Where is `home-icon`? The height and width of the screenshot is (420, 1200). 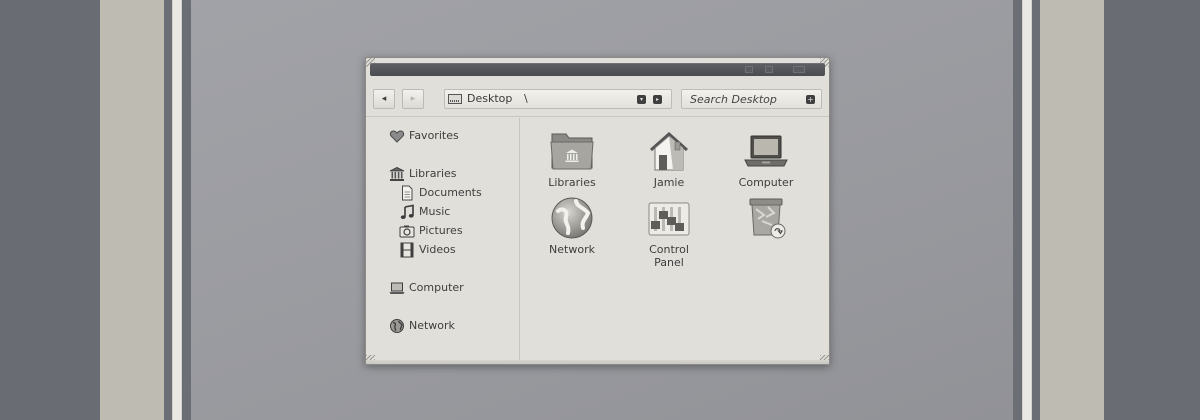
home-icon is located at coordinates (669, 151).